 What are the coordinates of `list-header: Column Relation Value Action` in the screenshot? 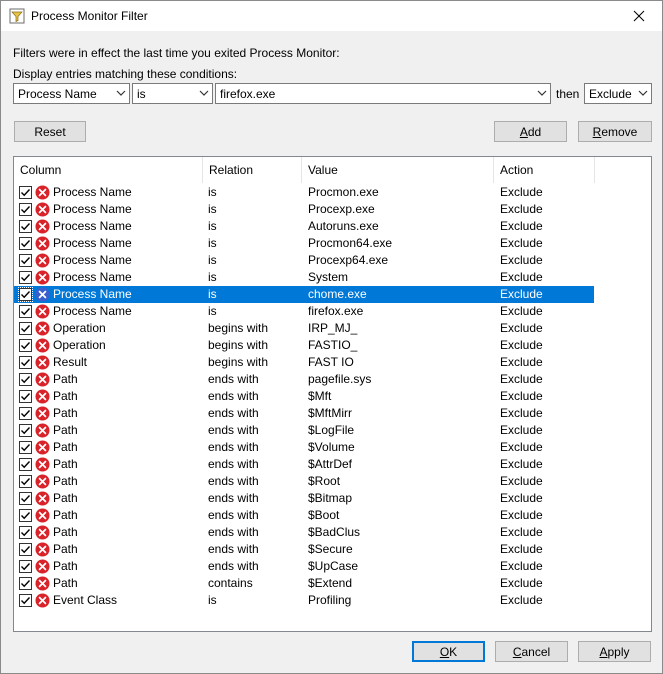 It's located at (332, 170).